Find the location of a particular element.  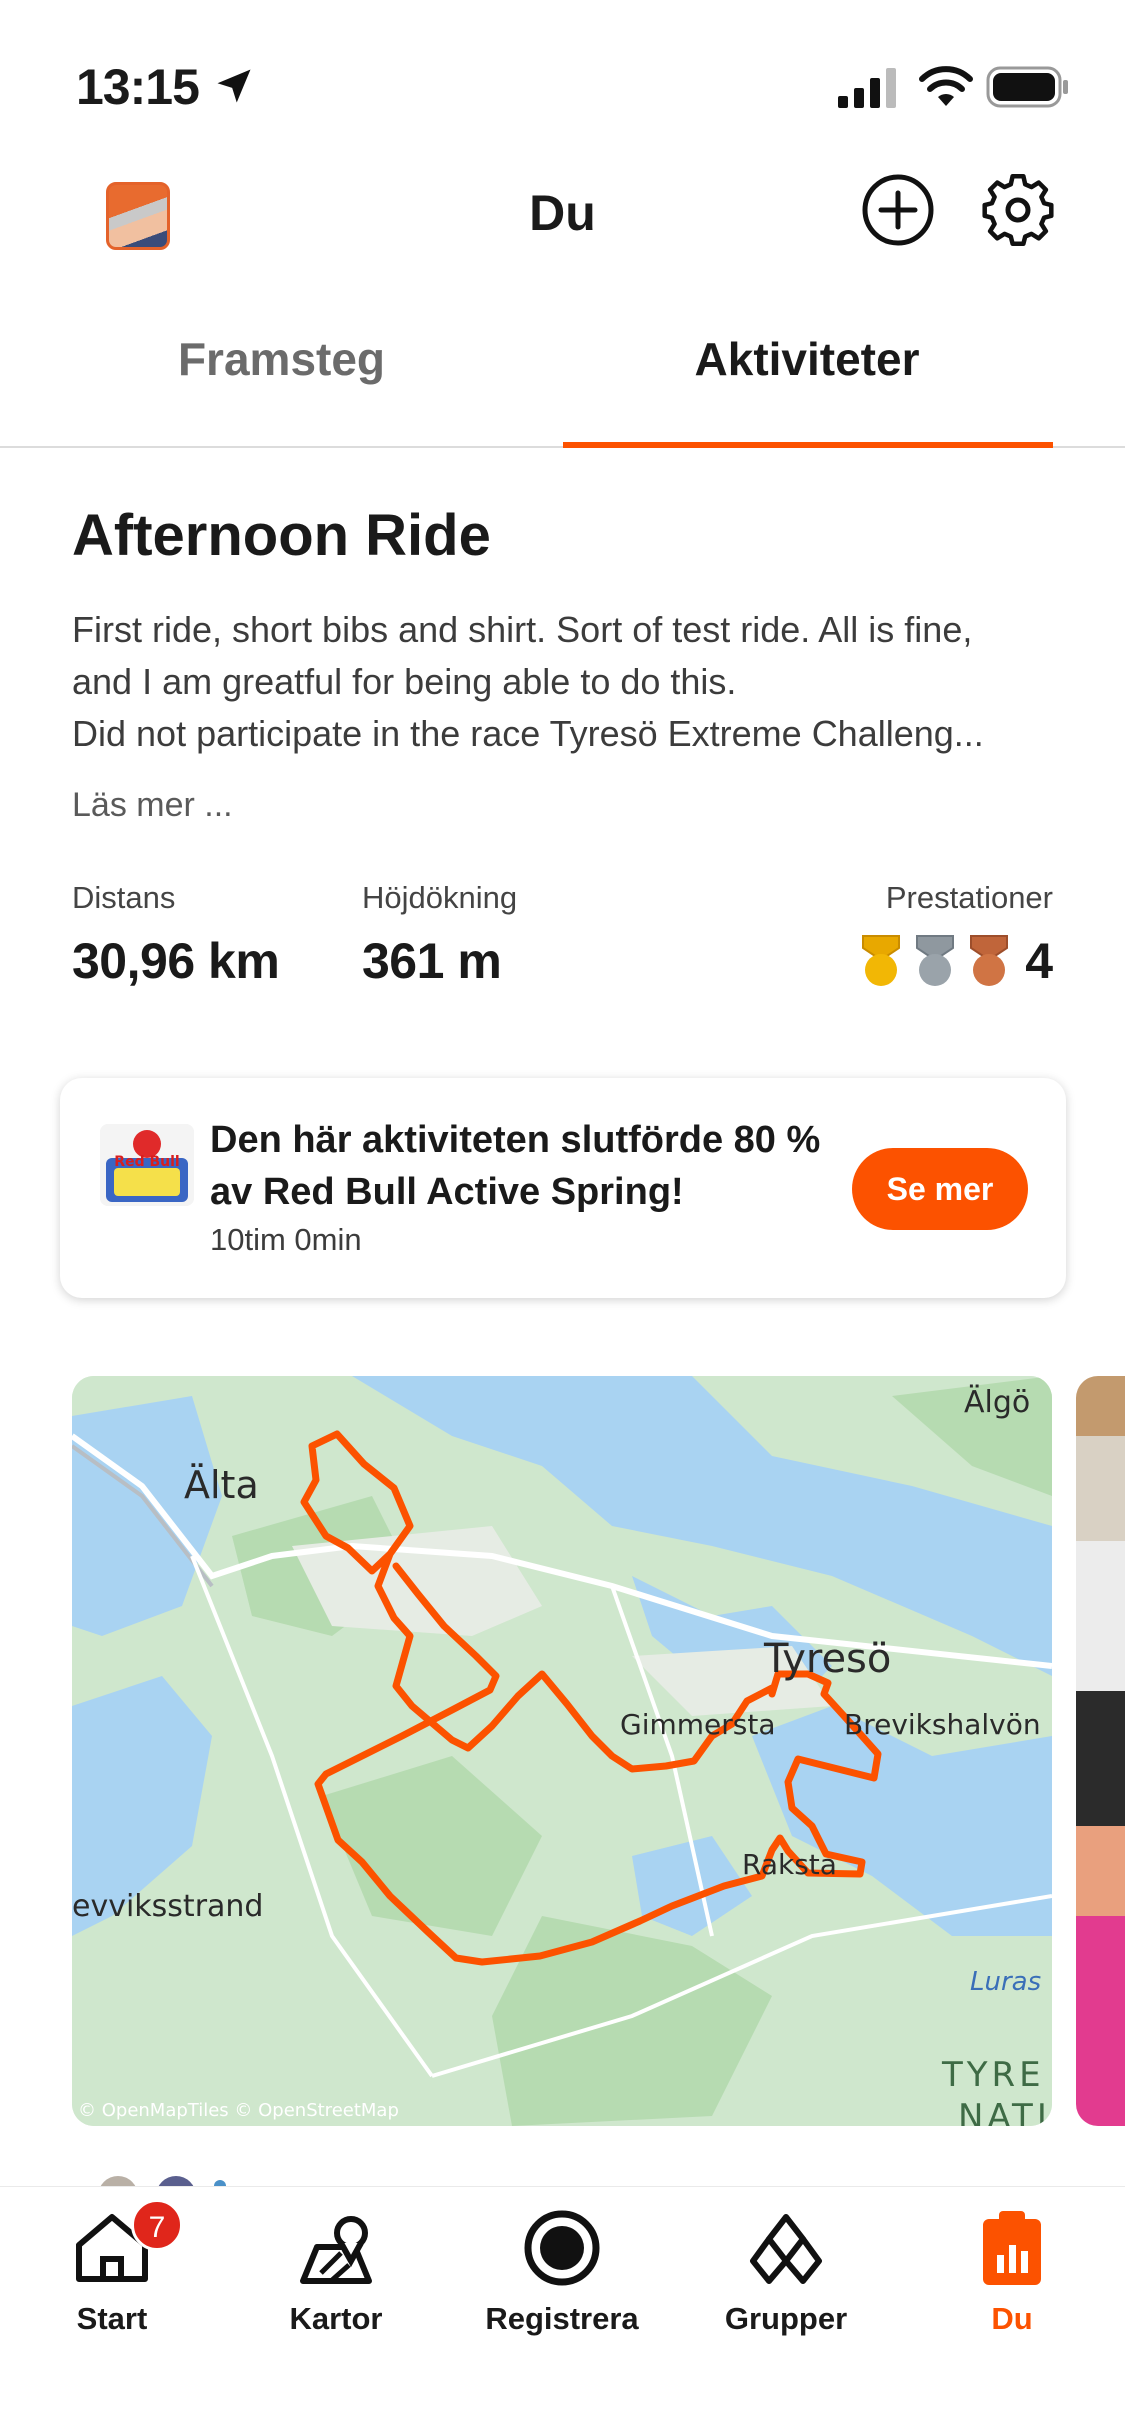

challenge-time: 10tim 0min is located at coordinates (286, 1239).